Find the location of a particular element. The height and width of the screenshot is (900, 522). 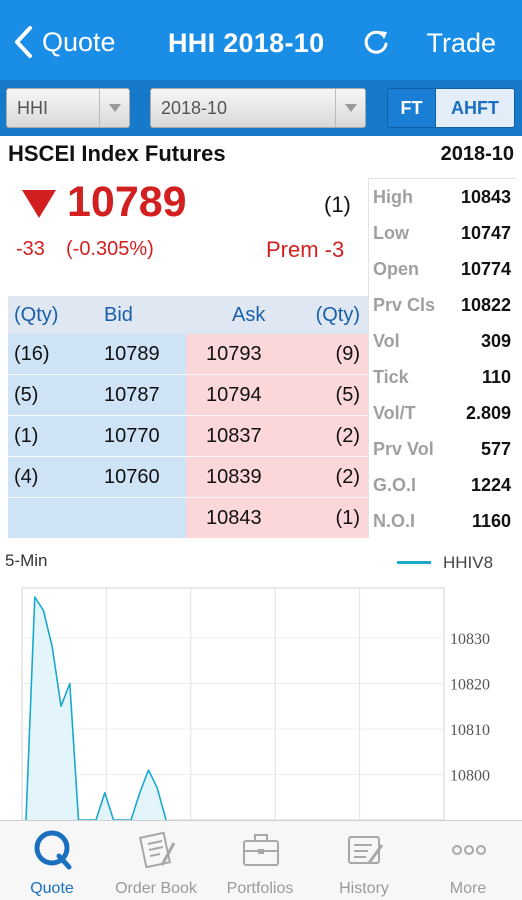

bid-price: 10760 is located at coordinates (132, 477).